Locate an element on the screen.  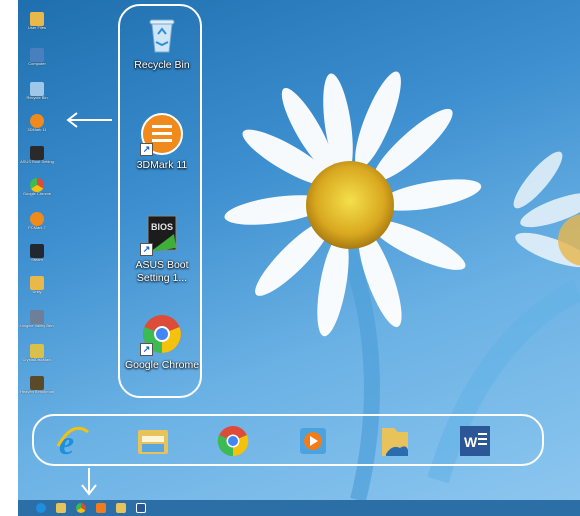
small-icon-pcmark: PCMark 7 is located at coordinates (37, 221).